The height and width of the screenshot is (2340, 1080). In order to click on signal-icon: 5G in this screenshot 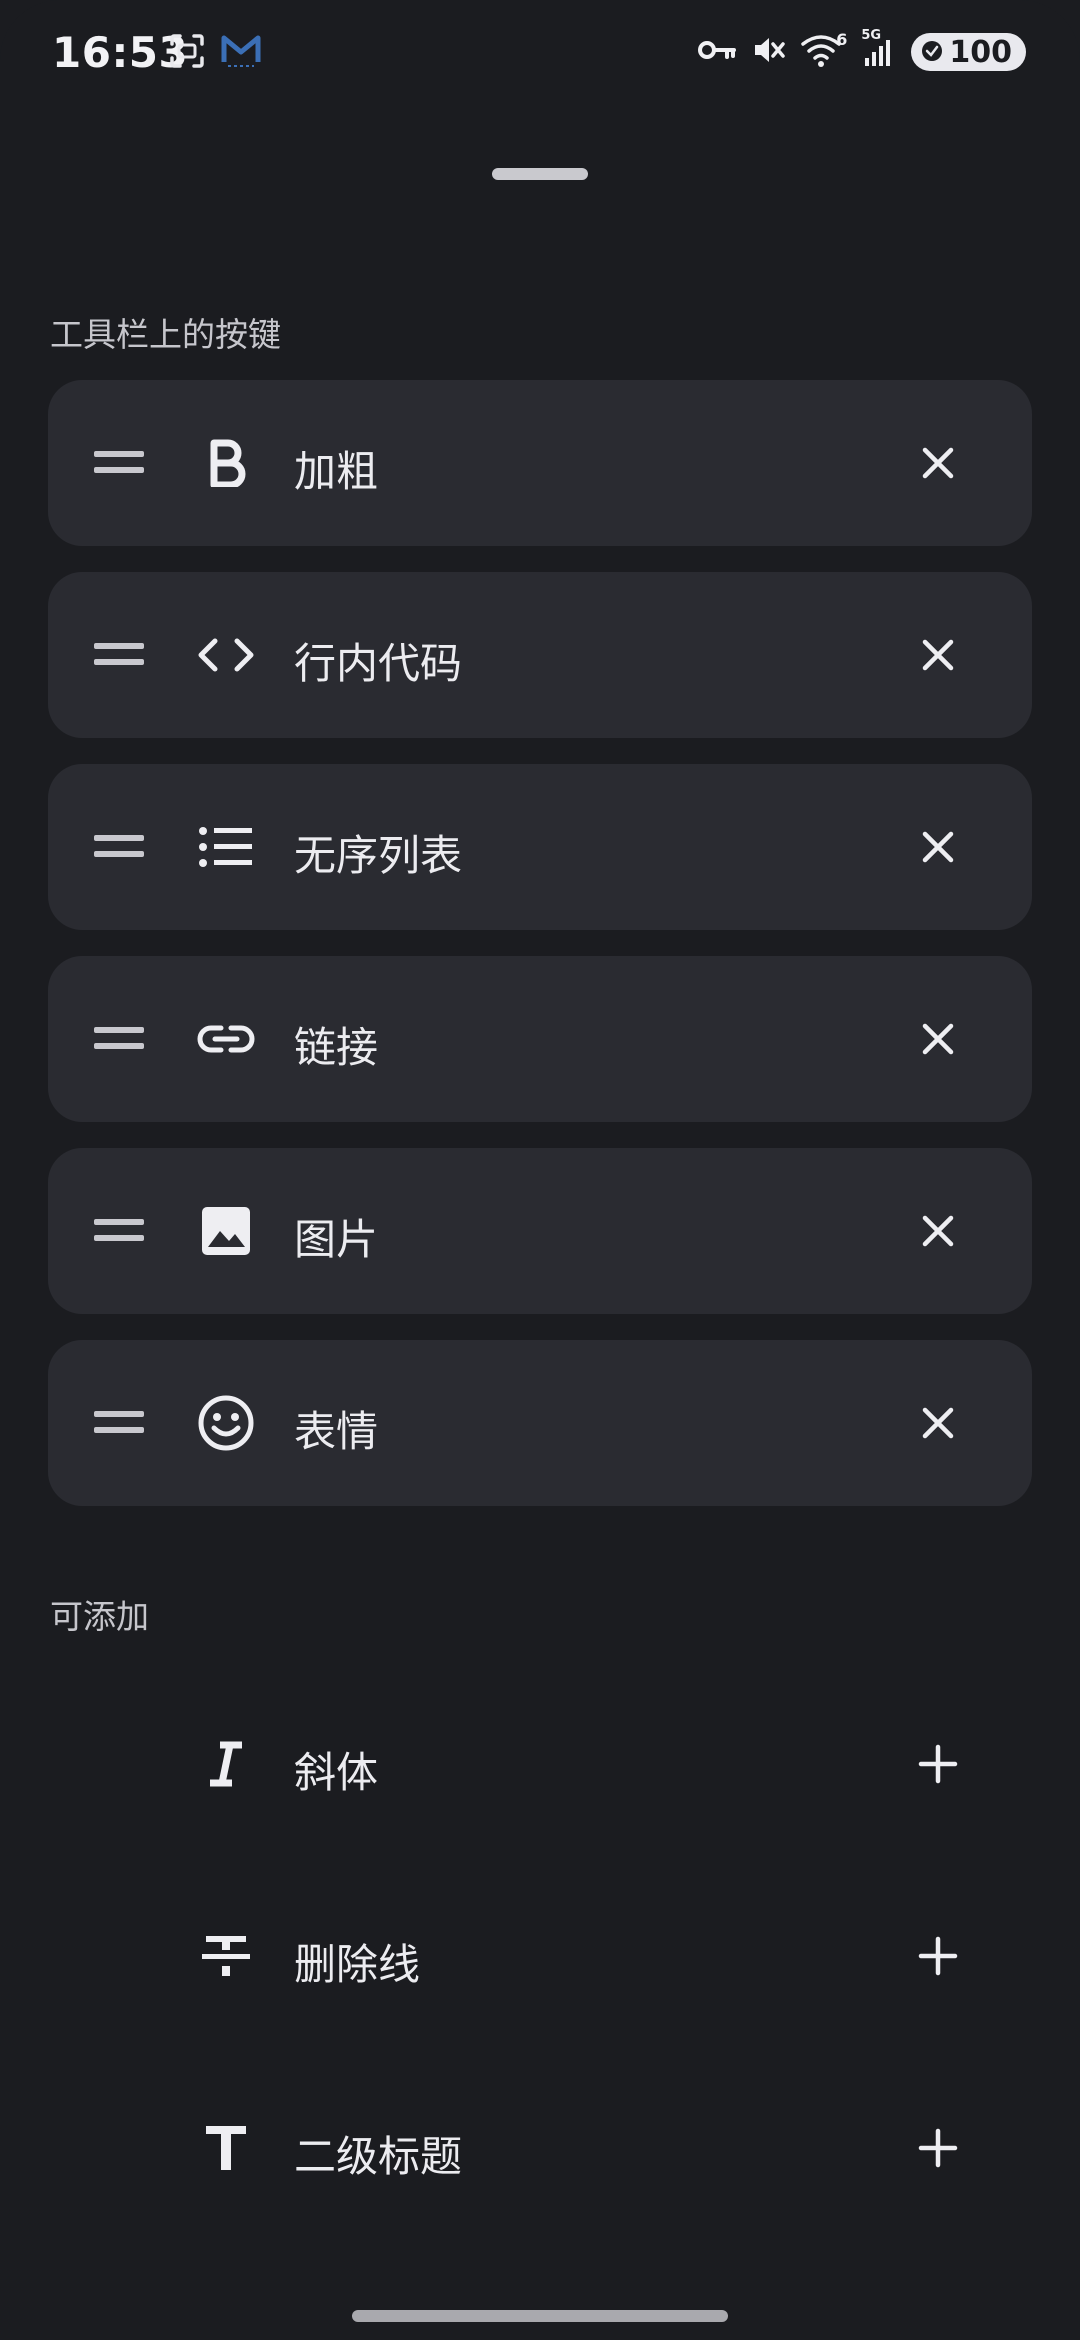, I will do `click(879, 49)`.